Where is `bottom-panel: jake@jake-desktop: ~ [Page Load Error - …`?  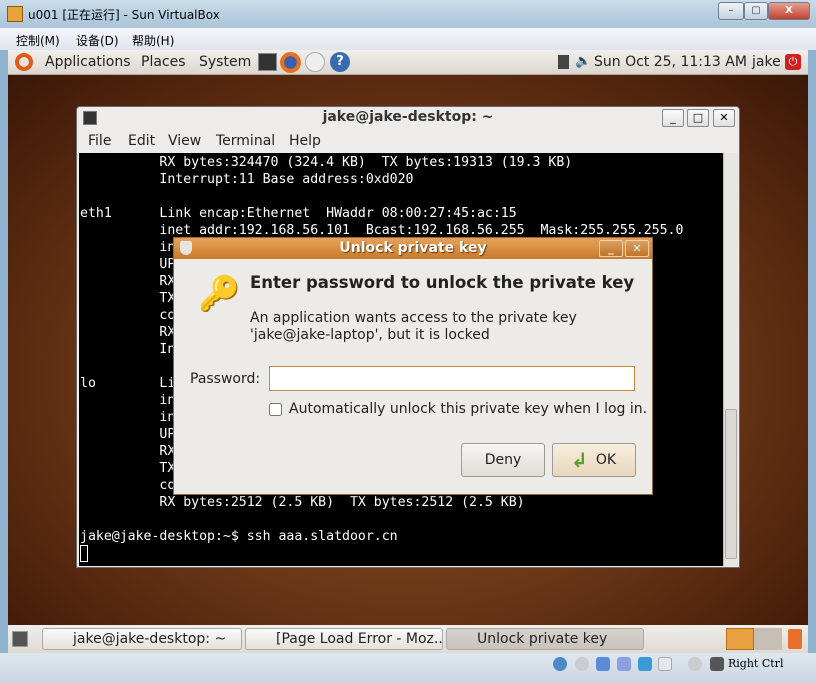
bottom-panel: jake@jake-desktop: ~ [Page Load Error - … is located at coordinates (408, 639).